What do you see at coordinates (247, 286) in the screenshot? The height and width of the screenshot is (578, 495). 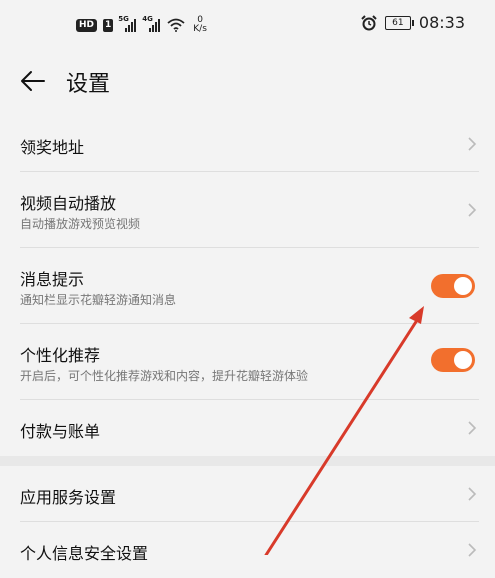 I see `settings-row-message-notify: 消息提示 通知栏显示花瓣轻游通知消息` at bounding box center [247, 286].